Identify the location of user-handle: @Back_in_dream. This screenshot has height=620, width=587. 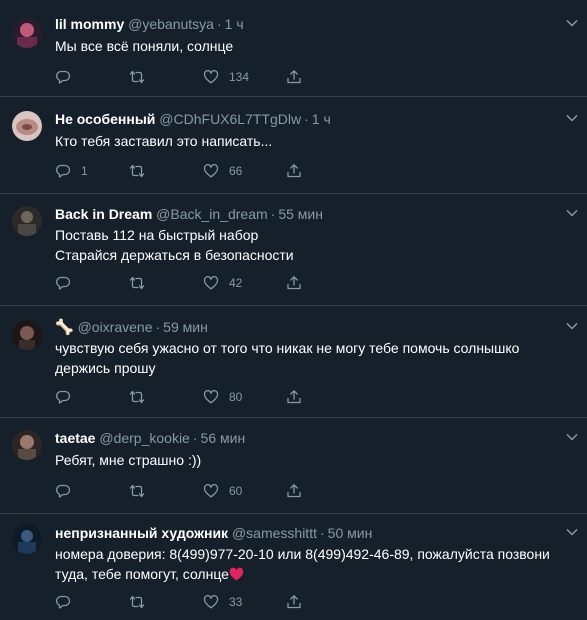
(212, 214).